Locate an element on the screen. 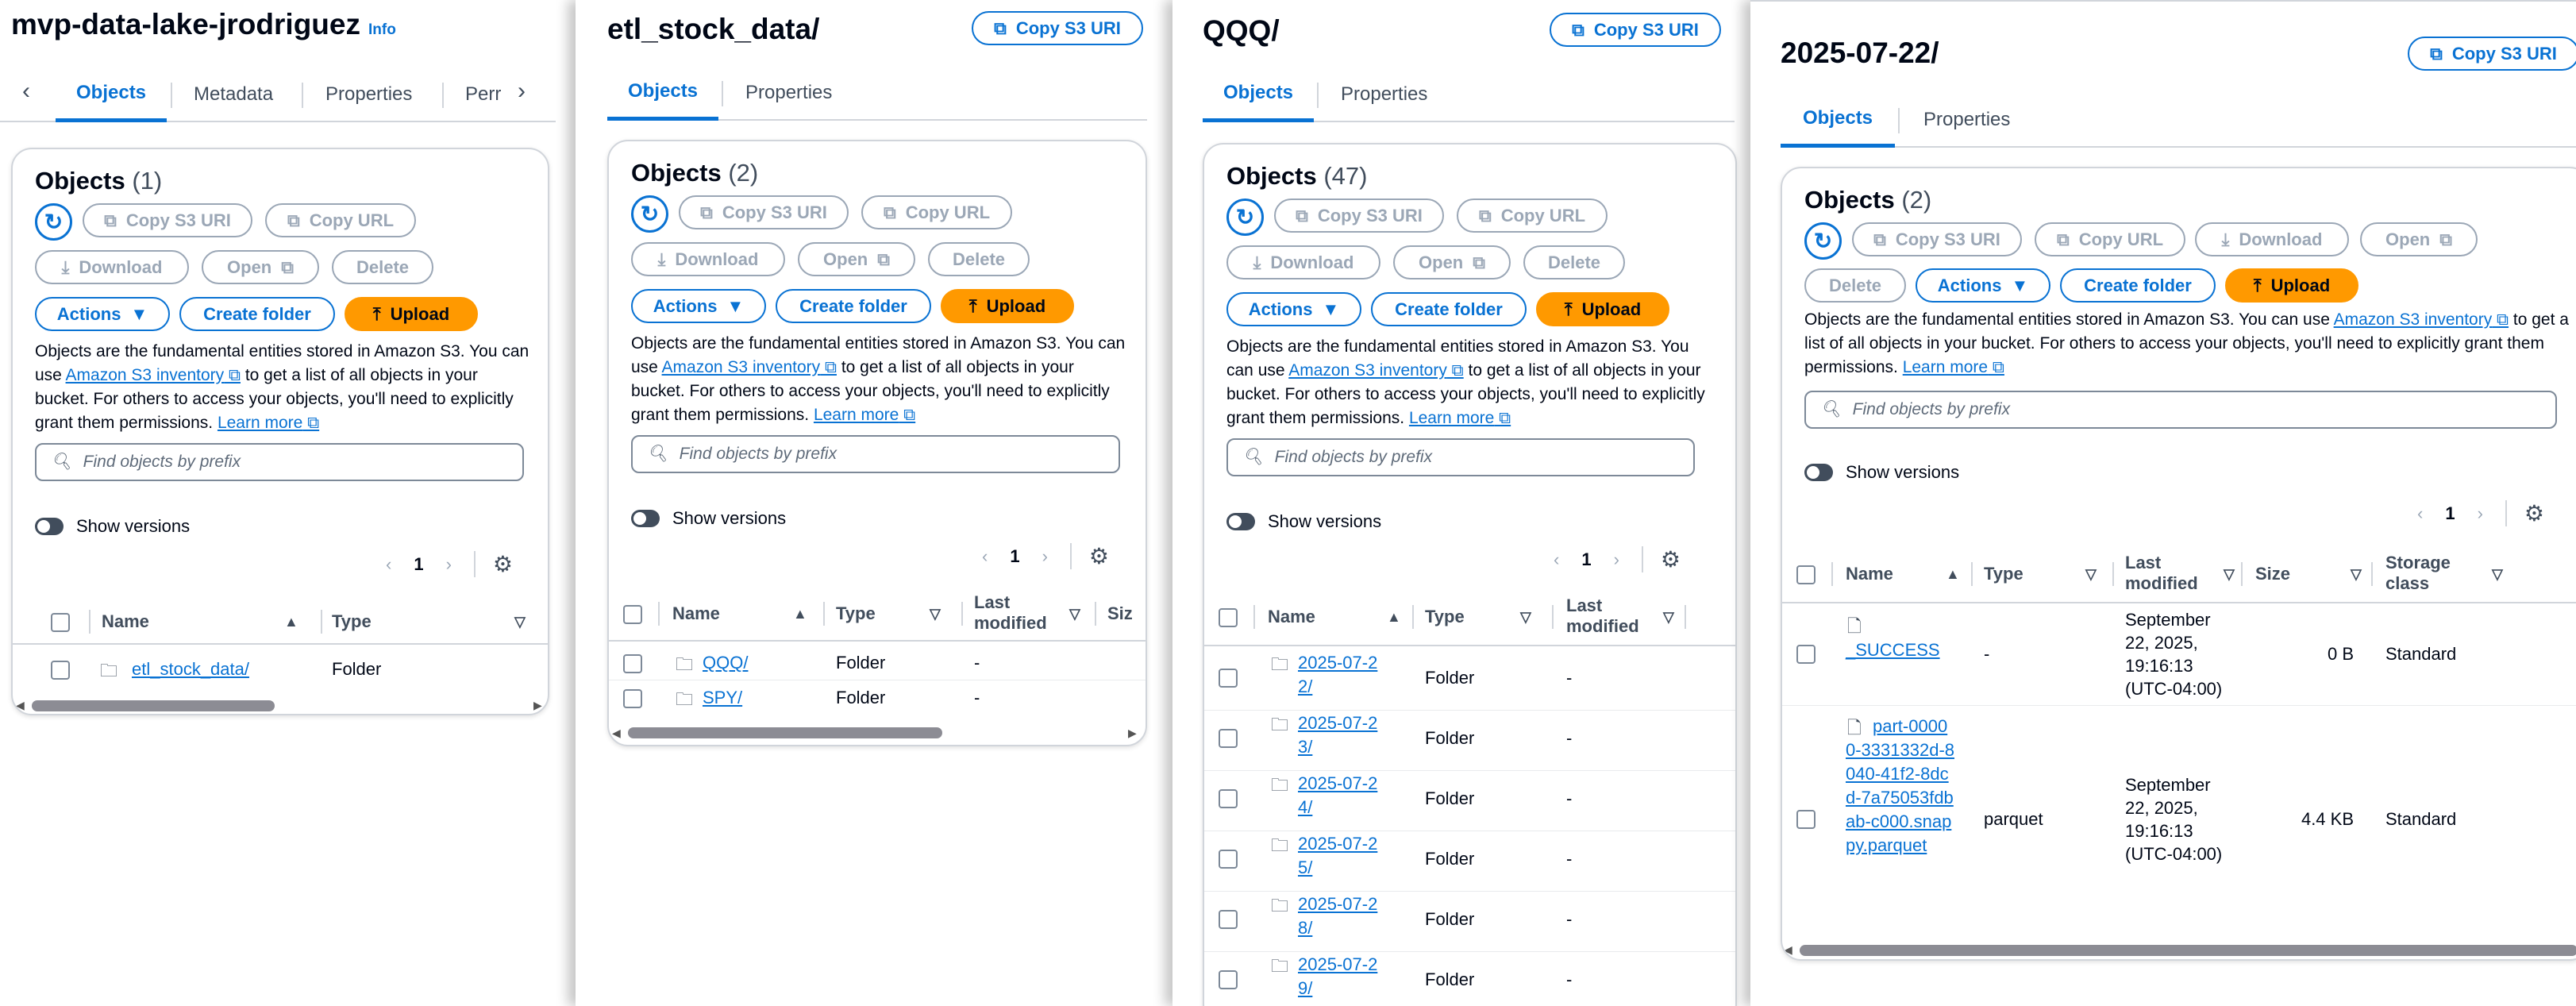 The height and width of the screenshot is (1006, 2576). file-name-link: QQQ/ is located at coordinates (725, 663).